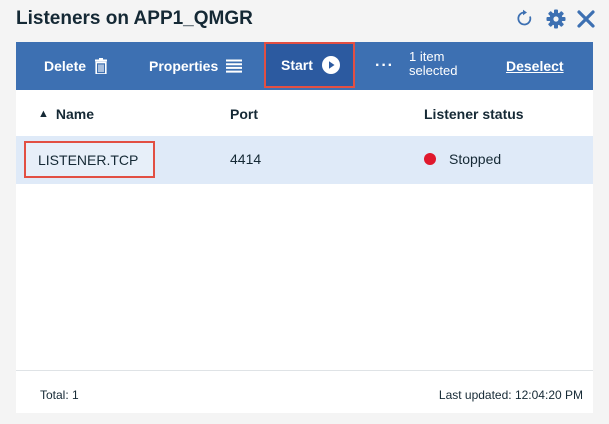 This screenshot has height=424, width=609. What do you see at coordinates (234, 66) in the screenshot?
I see `list-icon` at bounding box center [234, 66].